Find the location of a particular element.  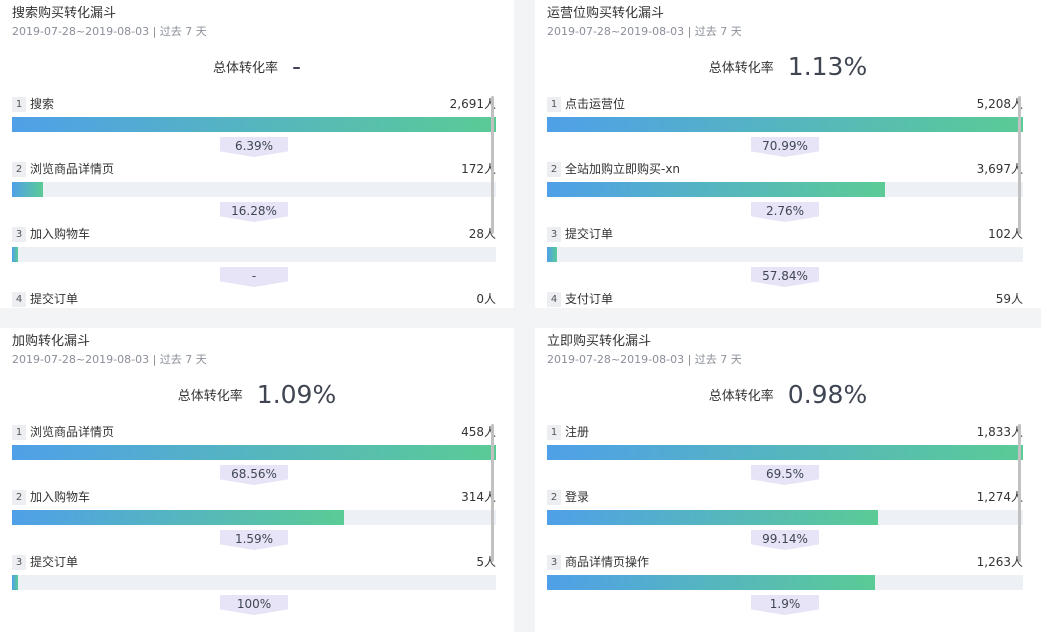

funnel-step: 1 点击运营位 5,208人 70.99% is located at coordinates (785, 128).